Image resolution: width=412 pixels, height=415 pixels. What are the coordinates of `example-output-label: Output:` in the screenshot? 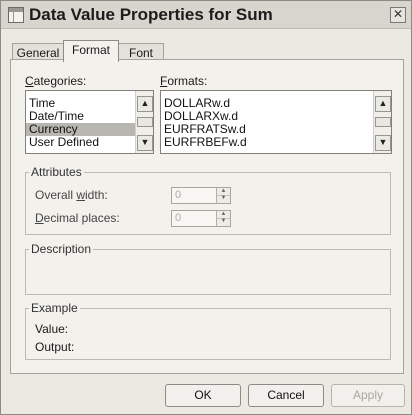 It's located at (55, 347).